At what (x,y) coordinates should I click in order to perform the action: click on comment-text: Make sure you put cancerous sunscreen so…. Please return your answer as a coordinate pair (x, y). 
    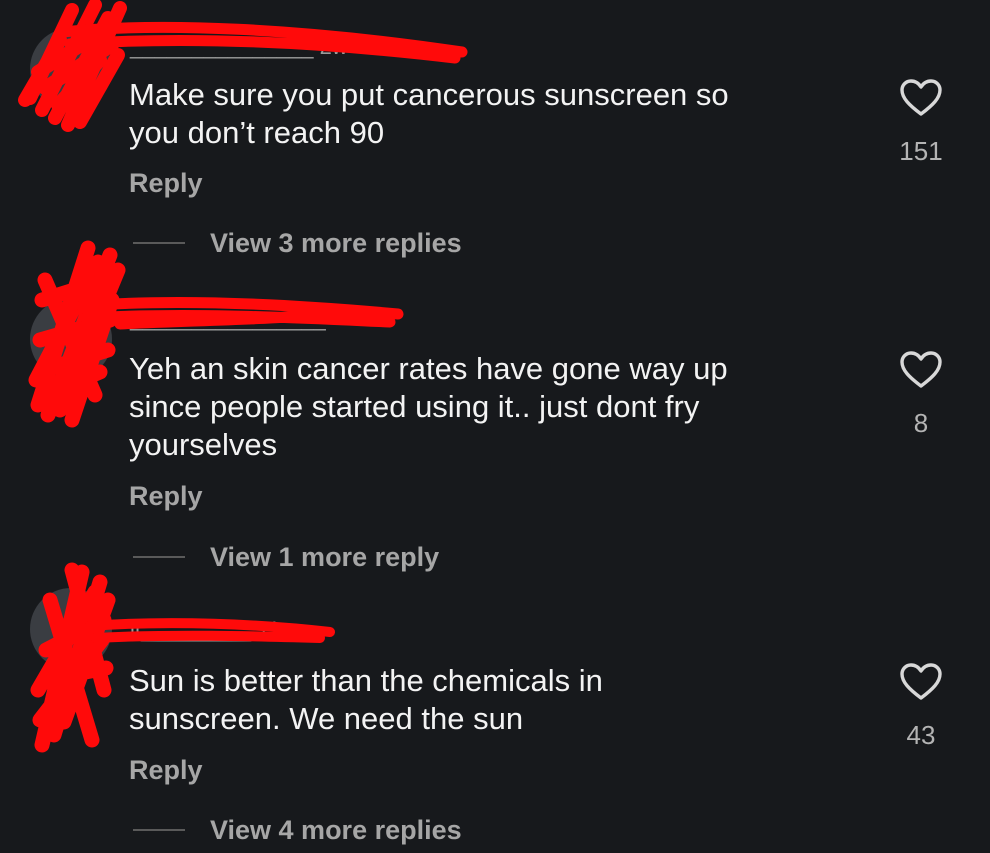
    Looking at the image, I should click on (429, 113).